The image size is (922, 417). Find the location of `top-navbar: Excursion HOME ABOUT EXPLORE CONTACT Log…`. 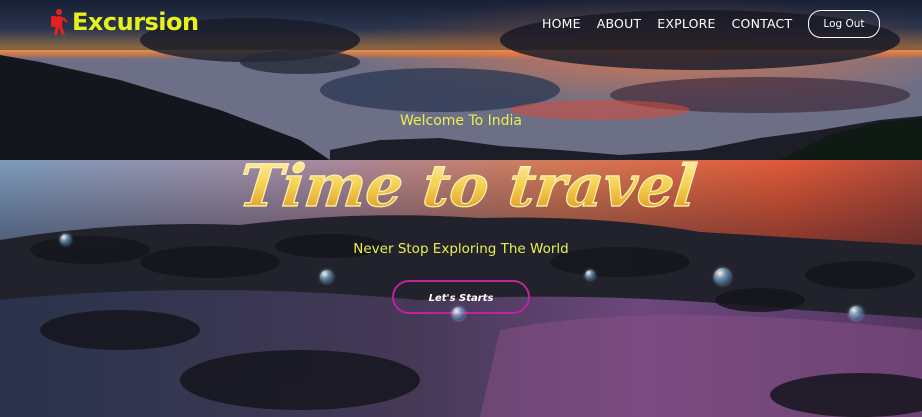

top-navbar: Excursion HOME ABOUT EXPLORE CONTACT Log… is located at coordinates (461, 25).